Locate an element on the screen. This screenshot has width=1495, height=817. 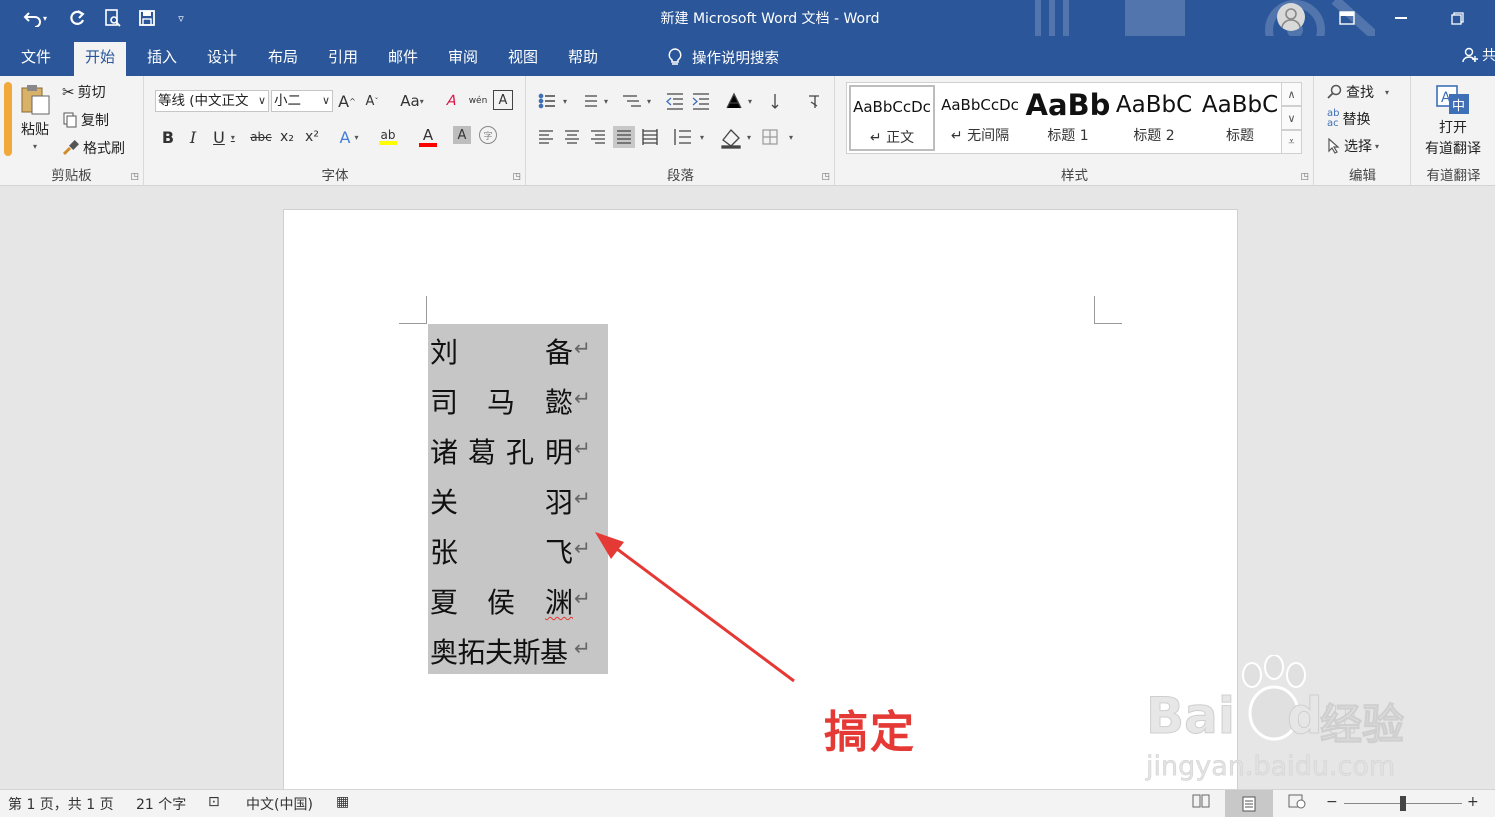
style-heading-2: AaBbC 标题 2 is located at coordinates (1154, 118).